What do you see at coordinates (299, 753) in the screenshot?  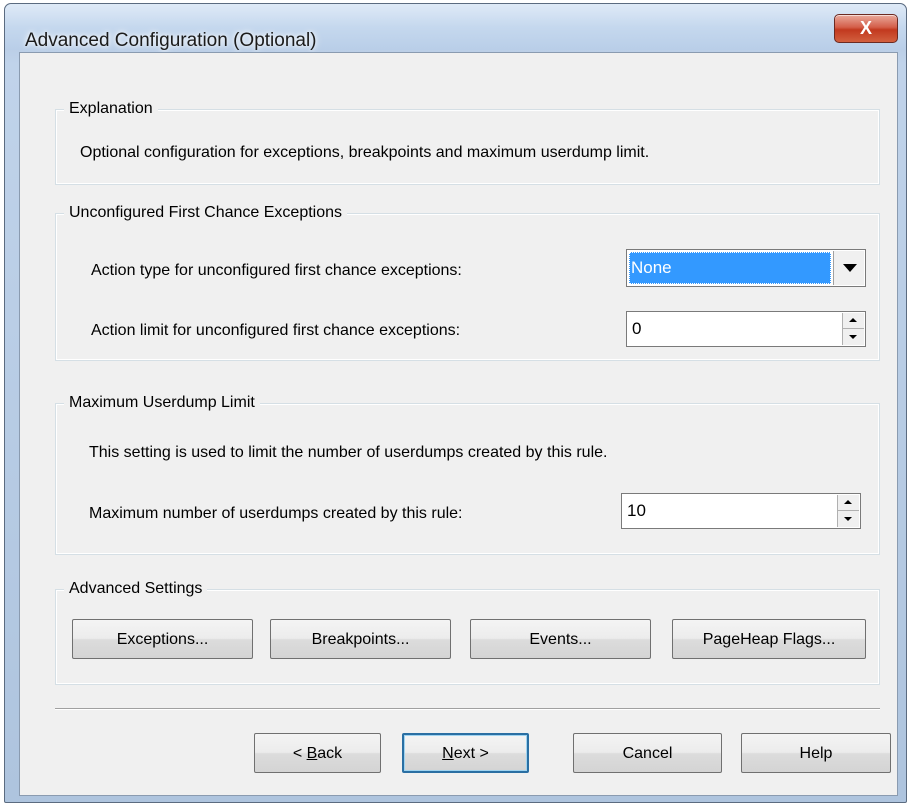 I see `back-label-prefix: <` at bounding box center [299, 753].